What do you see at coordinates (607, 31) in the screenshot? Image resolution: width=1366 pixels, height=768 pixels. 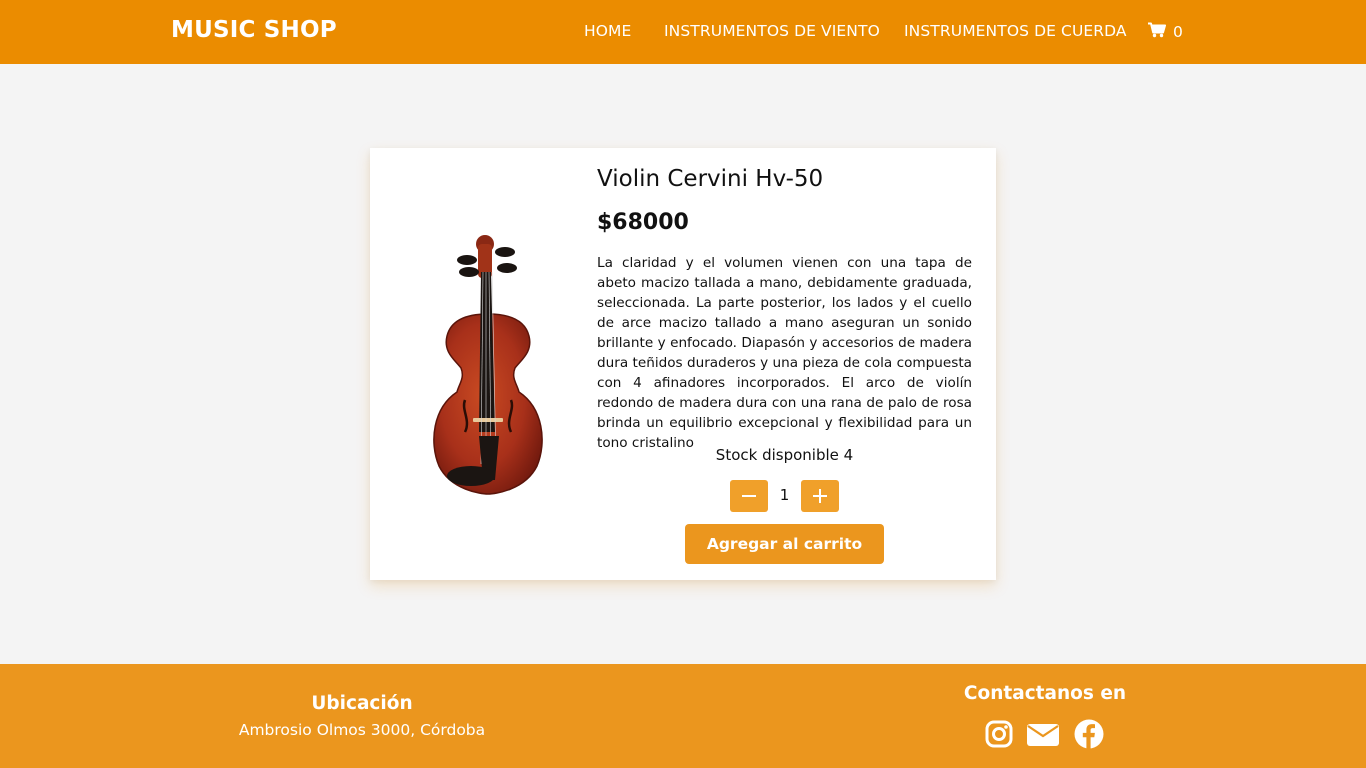 I see `nav-link-home: HOME` at bounding box center [607, 31].